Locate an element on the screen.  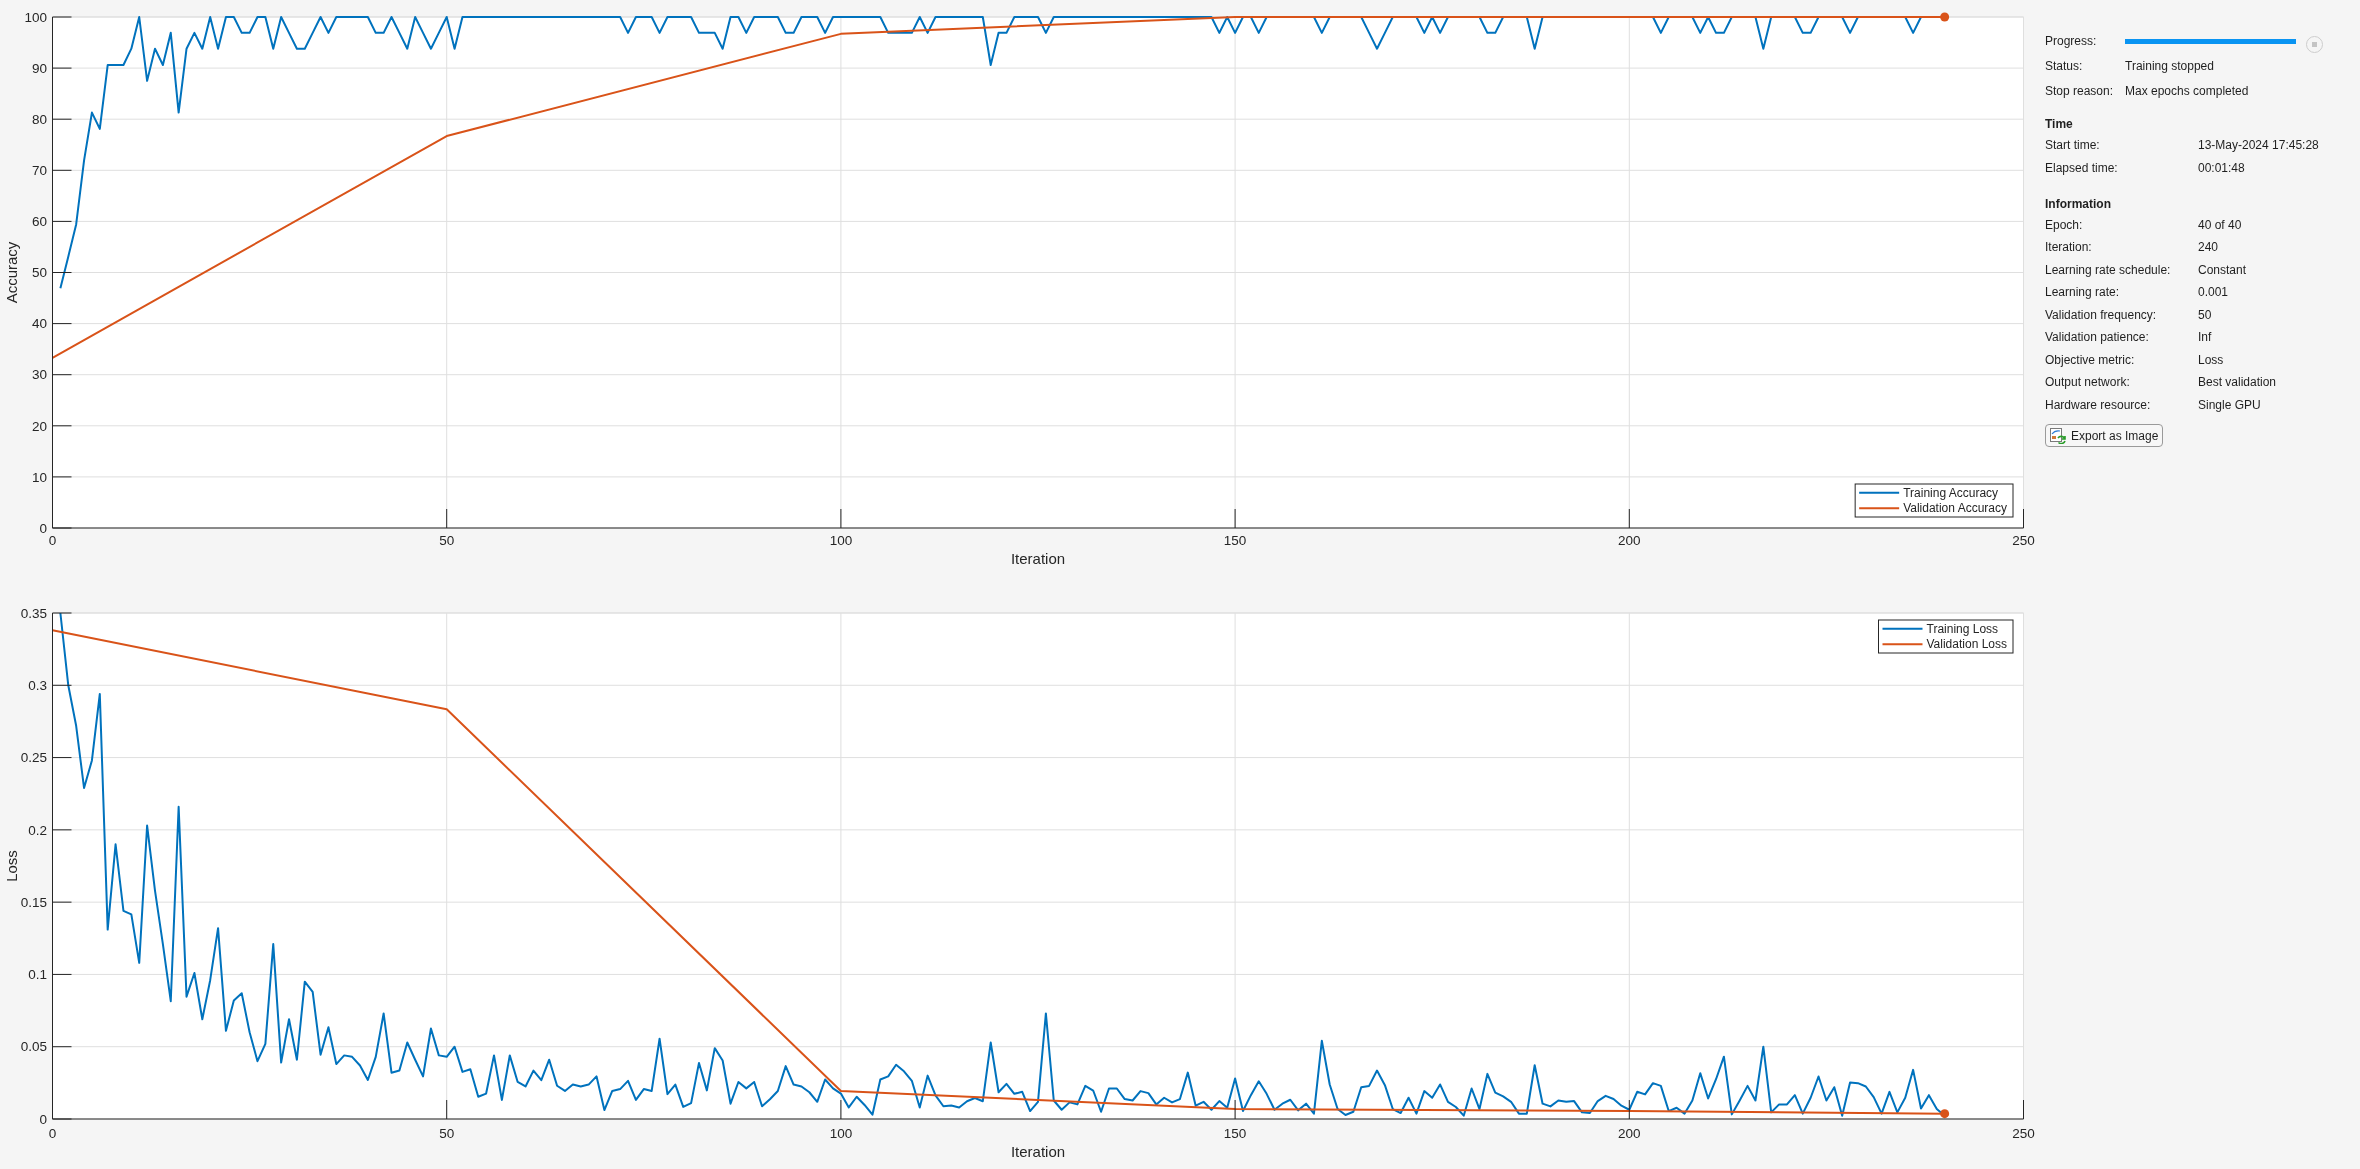
stop-icon is located at coordinates (2314, 44).